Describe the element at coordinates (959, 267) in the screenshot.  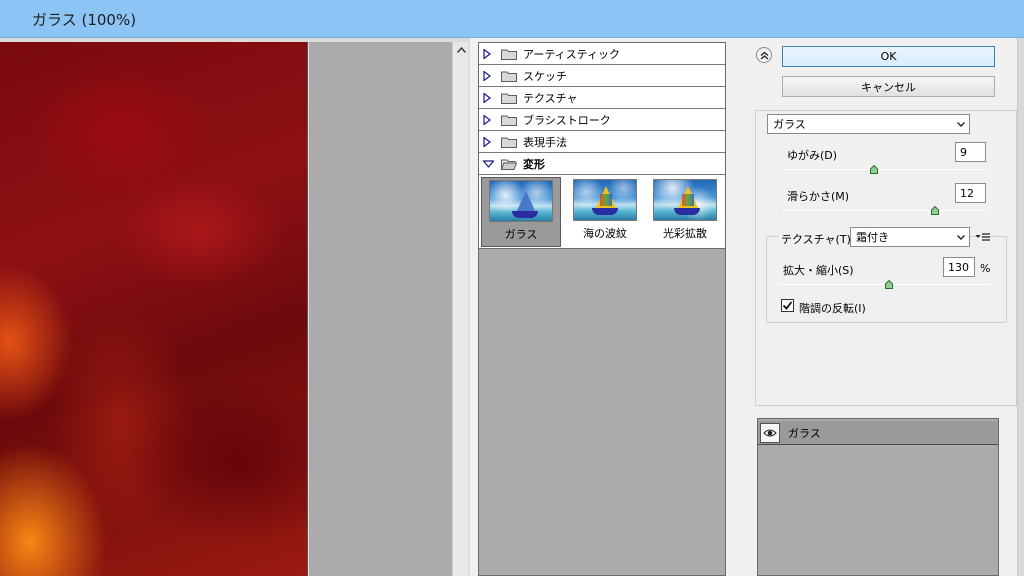
I see `scaling-input: 130` at that location.